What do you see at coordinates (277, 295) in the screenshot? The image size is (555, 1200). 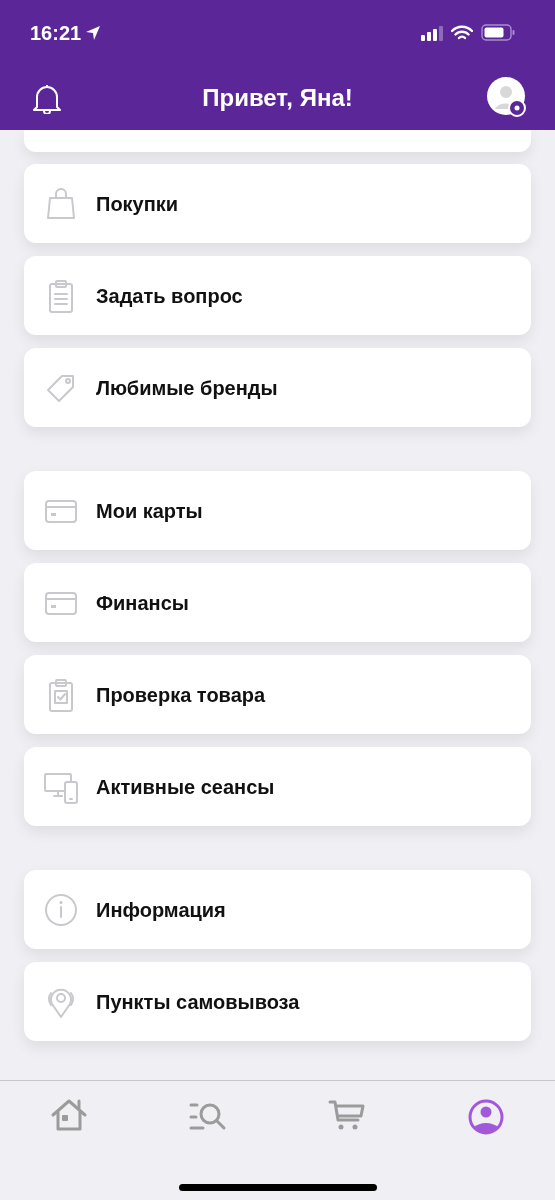 I see `menu-item: Задать вопрос` at bounding box center [277, 295].